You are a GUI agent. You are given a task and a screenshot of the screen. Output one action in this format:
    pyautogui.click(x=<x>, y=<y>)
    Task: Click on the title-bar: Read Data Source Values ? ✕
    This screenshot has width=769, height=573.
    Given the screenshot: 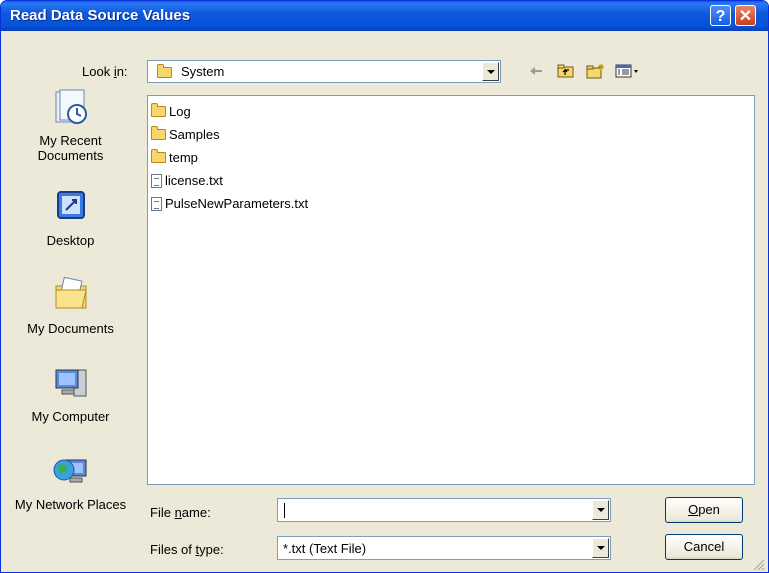 What is the action you would take?
    pyautogui.click(x=384, y=16)
    